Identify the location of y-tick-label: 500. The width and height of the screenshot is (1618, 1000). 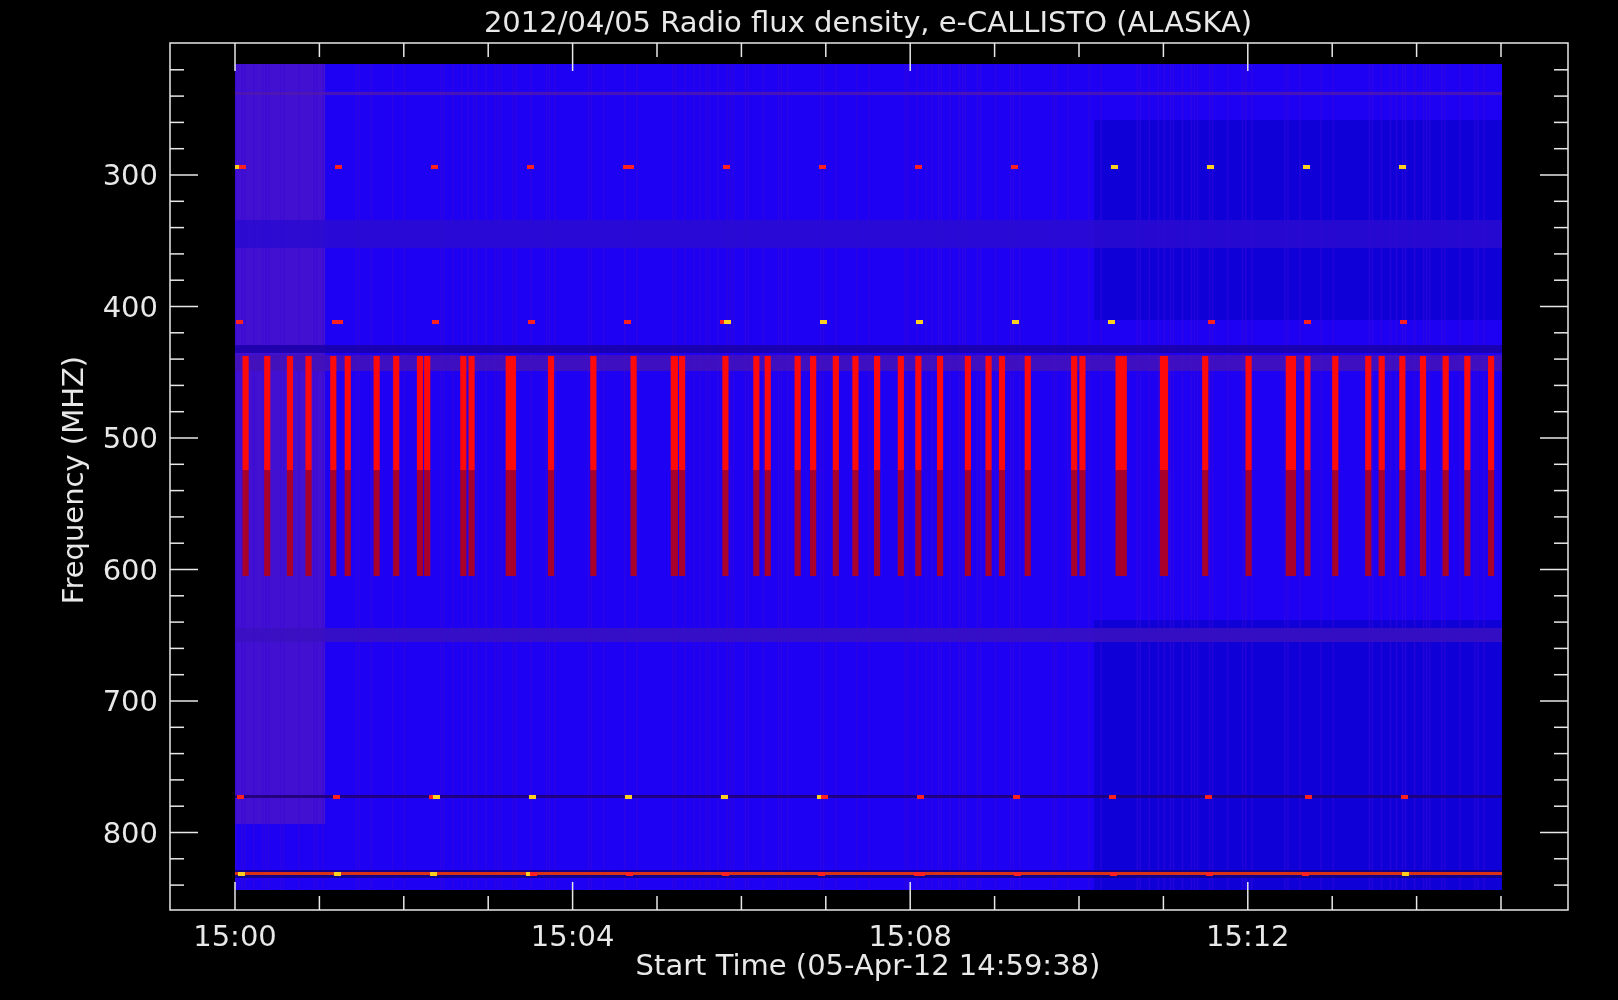
(130, 438).